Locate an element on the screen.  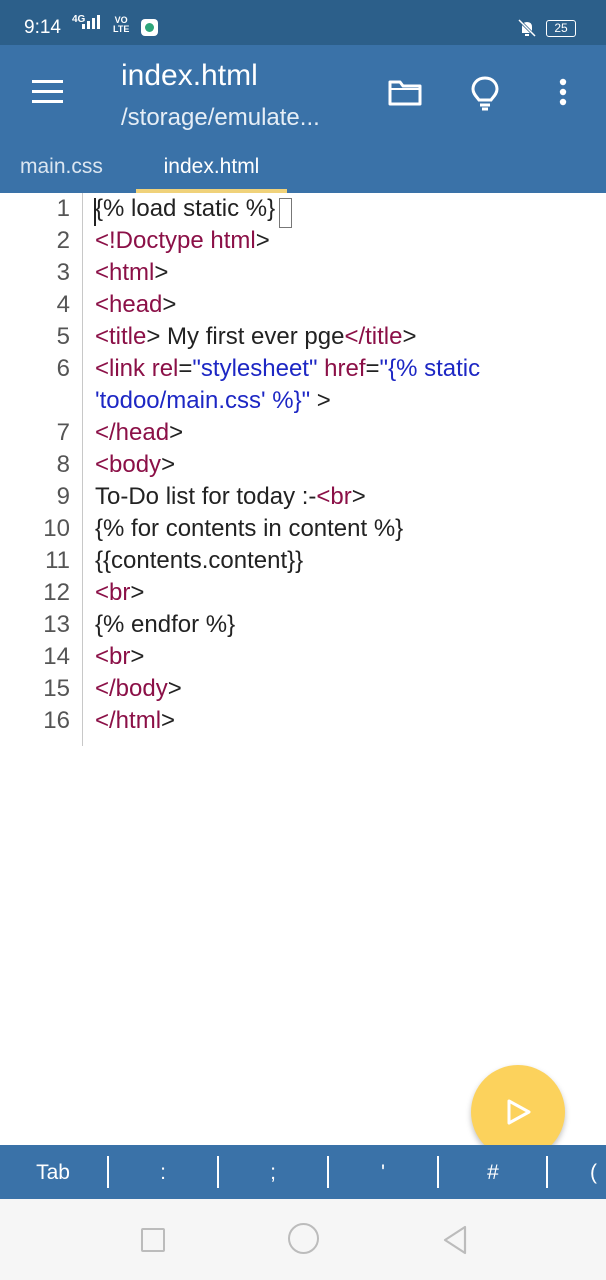
code-line: 4 <head> is located at coordinates (303, 305).